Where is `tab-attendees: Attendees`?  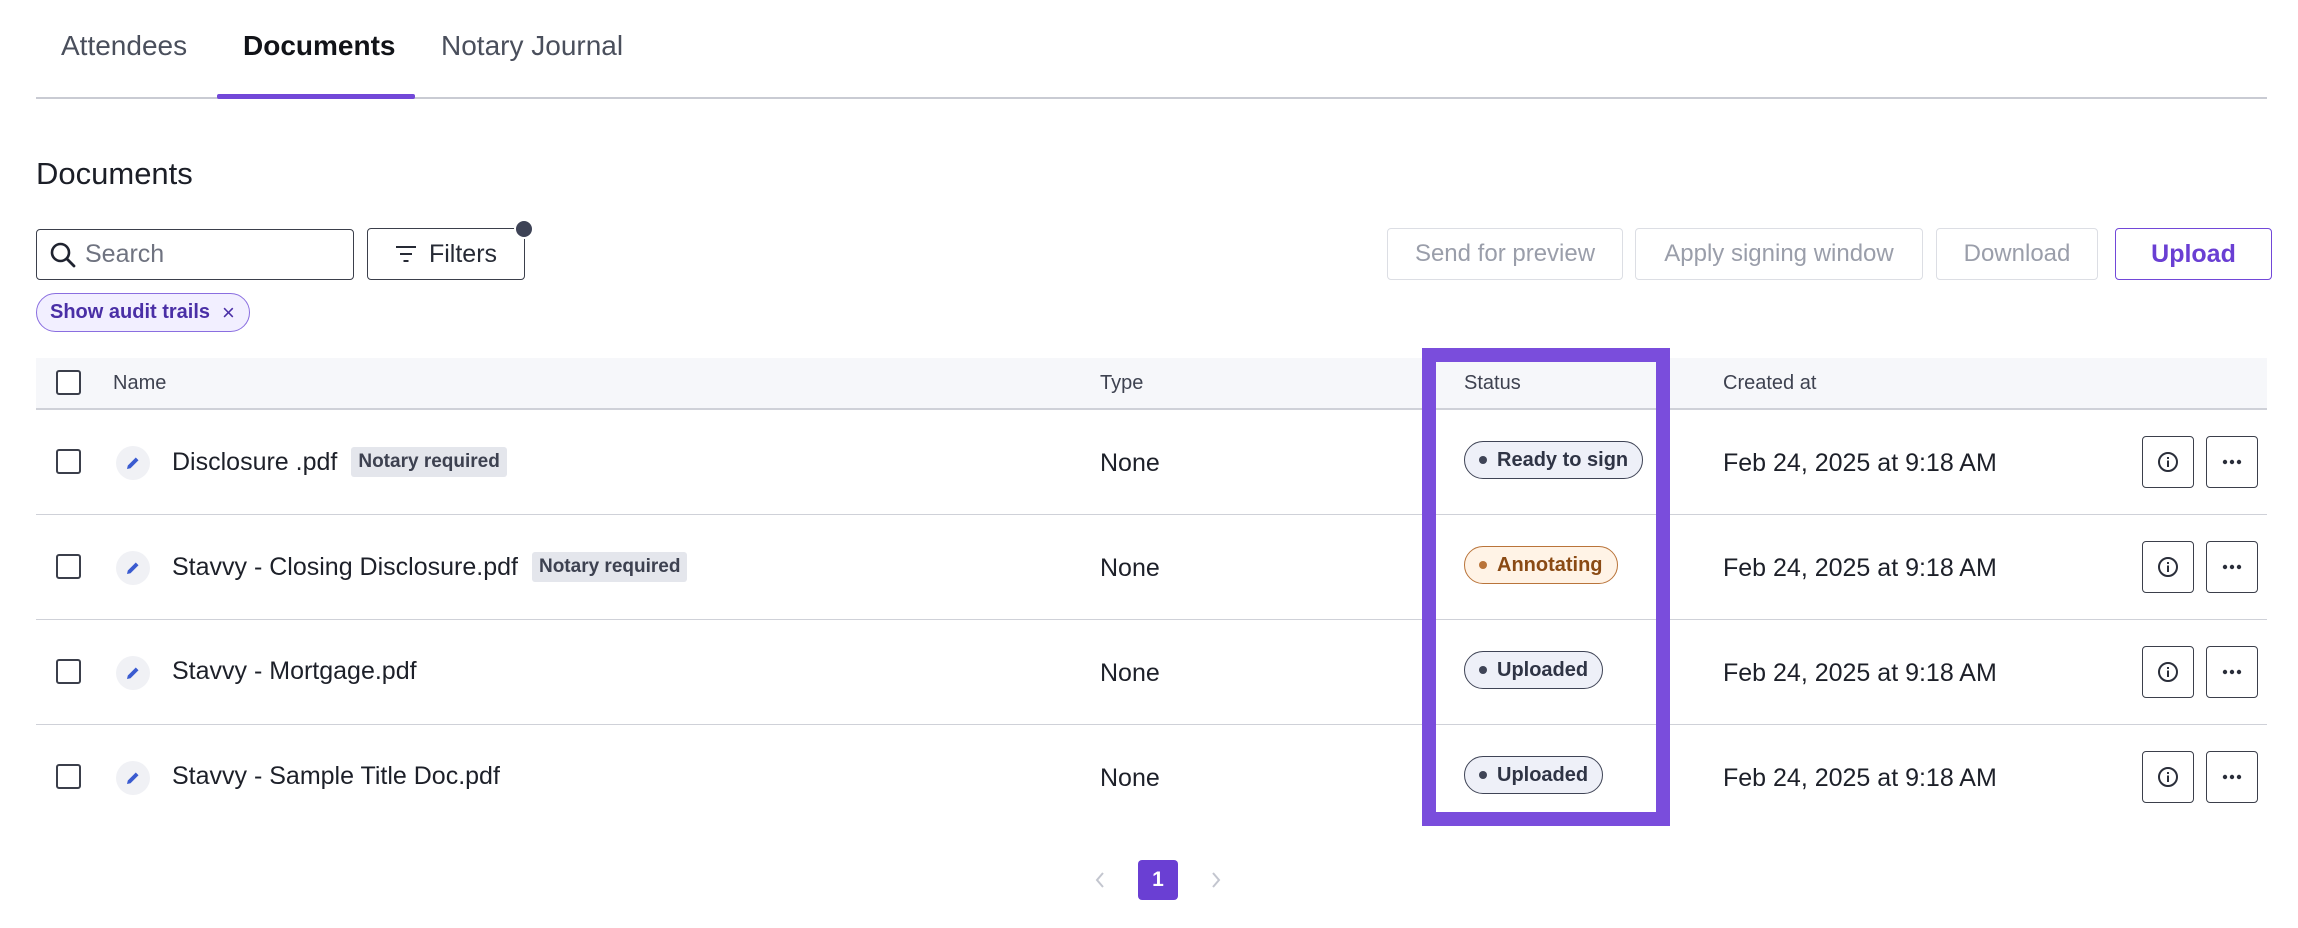 tab-attendees: Attendees is located at coordinates (124, 46).